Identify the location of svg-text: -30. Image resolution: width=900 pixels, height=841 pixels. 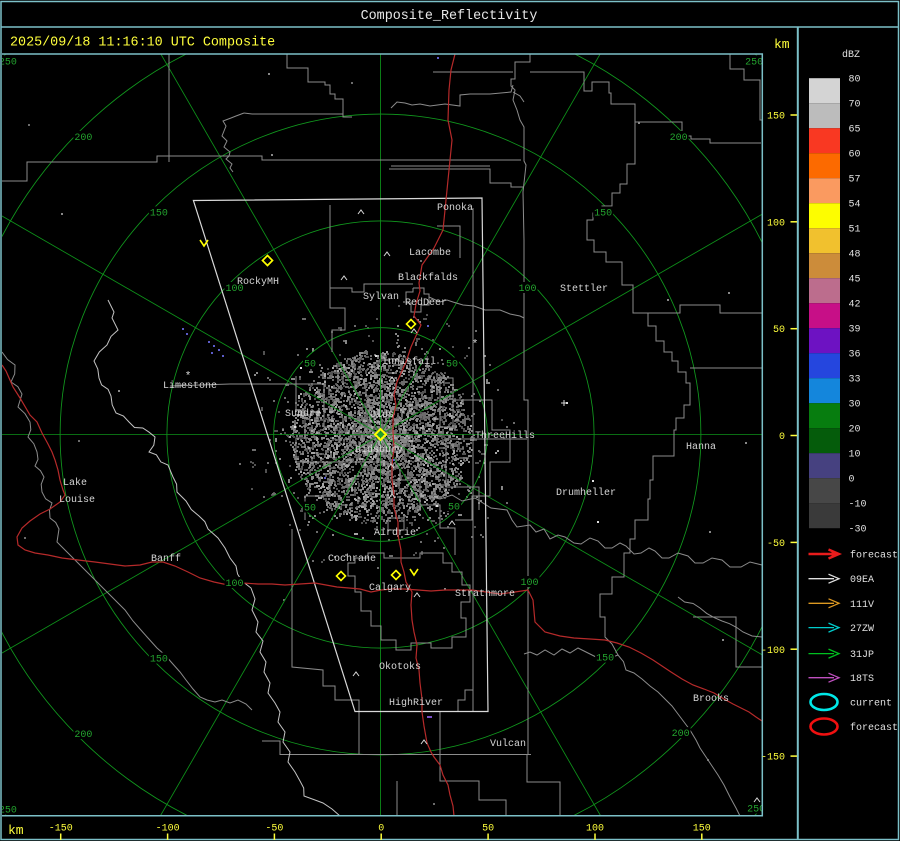
(858, 530).